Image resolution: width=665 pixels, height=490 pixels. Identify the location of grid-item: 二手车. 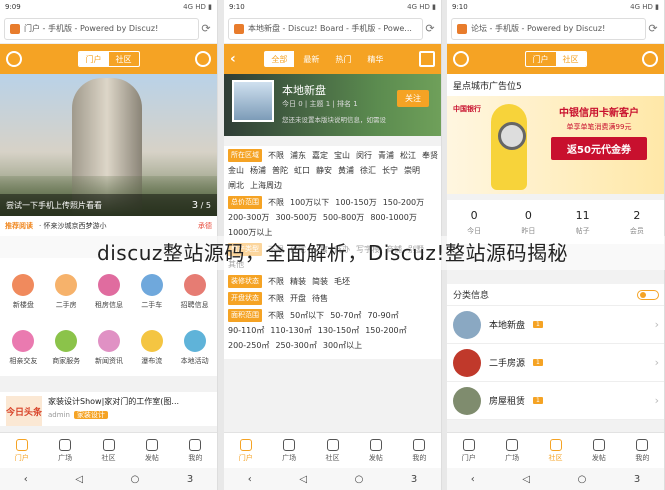
(151, 292).